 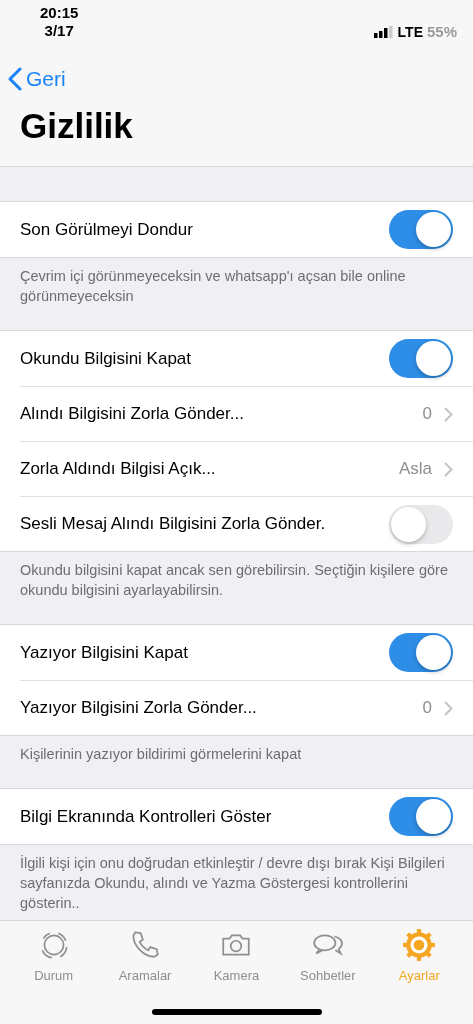 What do you see at coordinates (104, 652) in the screenshot?
I see `row-label: Yazıyor Bilgisini Kapat` at bounding box center [104, 652].